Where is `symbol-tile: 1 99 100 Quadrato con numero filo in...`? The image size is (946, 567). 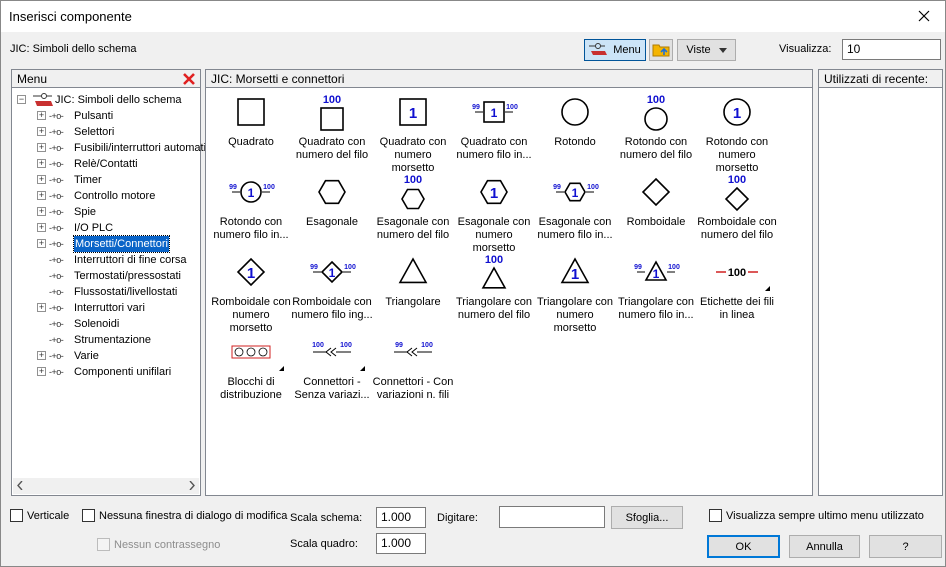 symbol-tile: 1 99 100 Quadrato con numero filo in... is located at coordinates (494, 130).